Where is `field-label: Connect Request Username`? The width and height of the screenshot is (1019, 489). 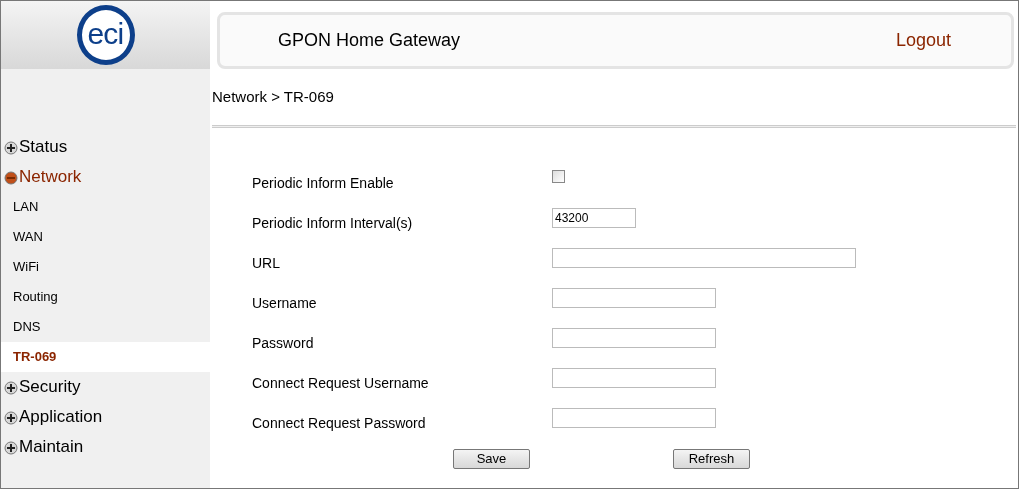 field-label: Connect Request Username is located at coordinates (341, 383).